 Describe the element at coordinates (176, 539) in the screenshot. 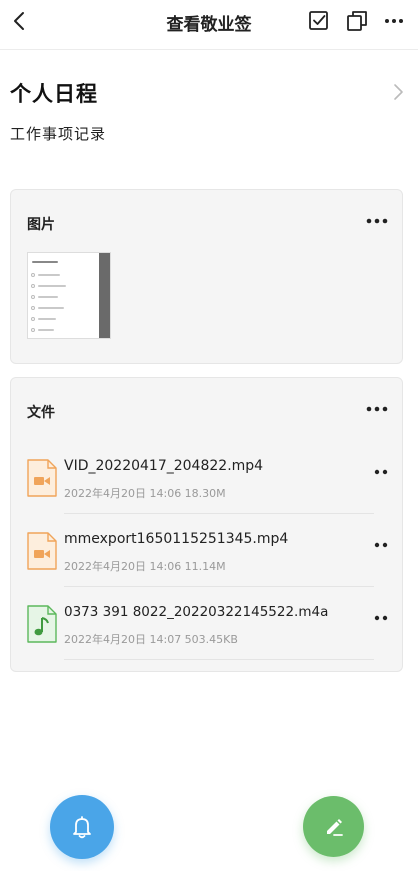

I see `file-name: mmexport1650115251345.mp4` at that location.